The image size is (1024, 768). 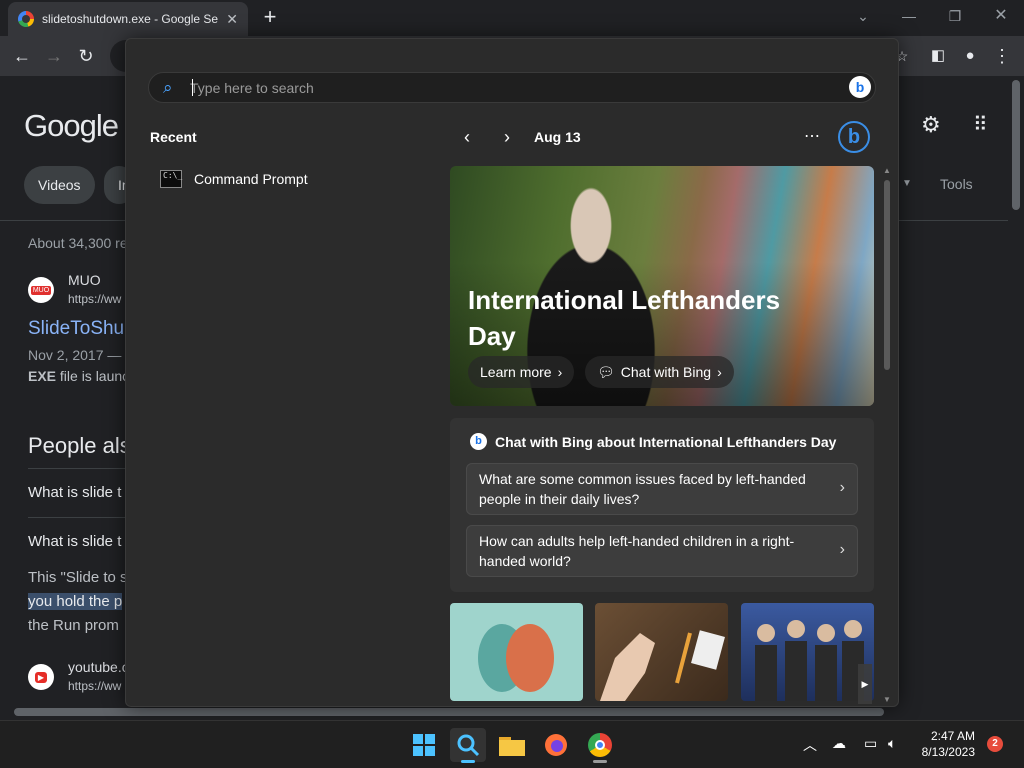 What do you see at coordinates (75, 601) in the screenshot?
I see `answer-line-highlighted: you hold the p` at bounding box center [75, 601].